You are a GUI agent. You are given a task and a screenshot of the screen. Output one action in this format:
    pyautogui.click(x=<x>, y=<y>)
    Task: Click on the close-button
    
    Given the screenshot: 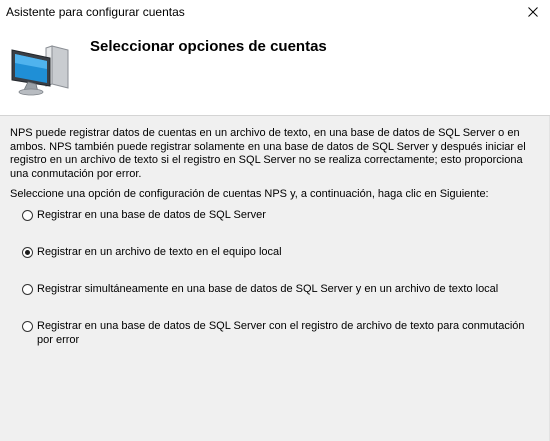 What is the action you would take?
    pyautogui.click(x=533, y=12)
    